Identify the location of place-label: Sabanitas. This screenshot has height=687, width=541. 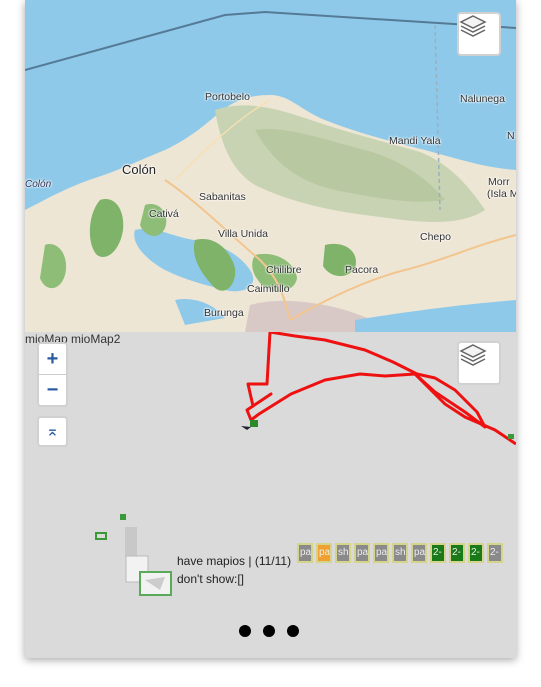
(222, 197).